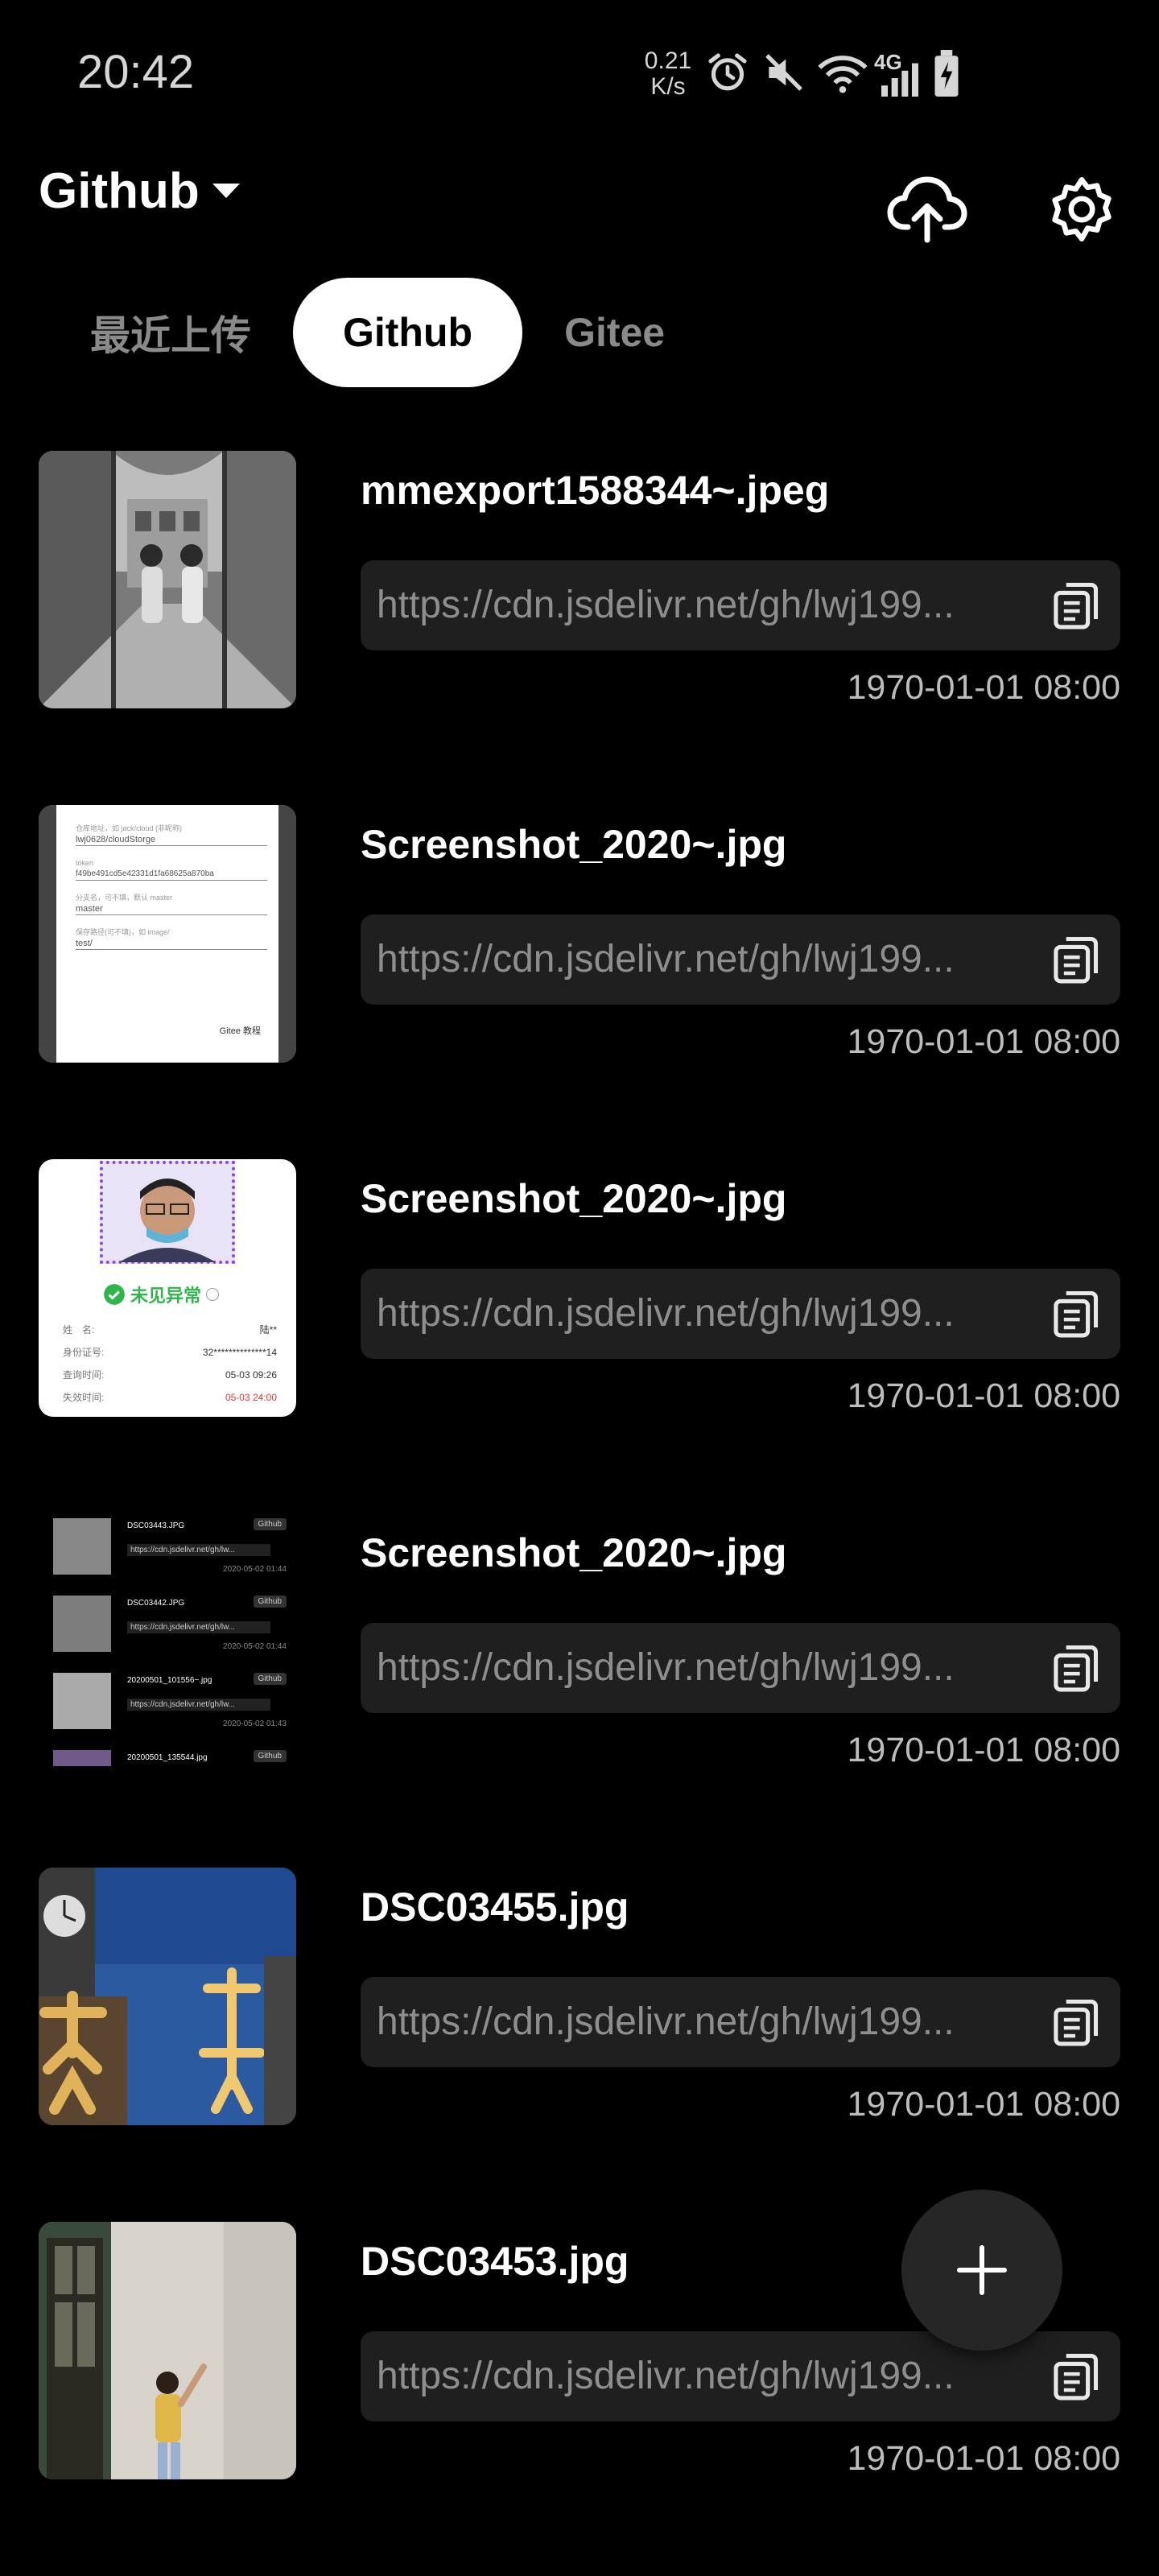  I want to click on thumb-name: DSC03442.JPG, so click(156, 1603).